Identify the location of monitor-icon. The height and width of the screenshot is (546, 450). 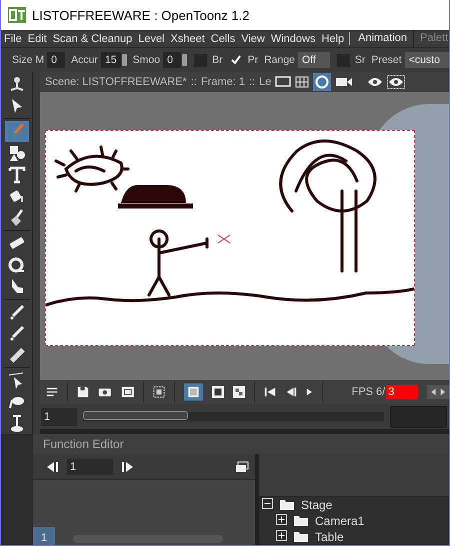
(283, 82).